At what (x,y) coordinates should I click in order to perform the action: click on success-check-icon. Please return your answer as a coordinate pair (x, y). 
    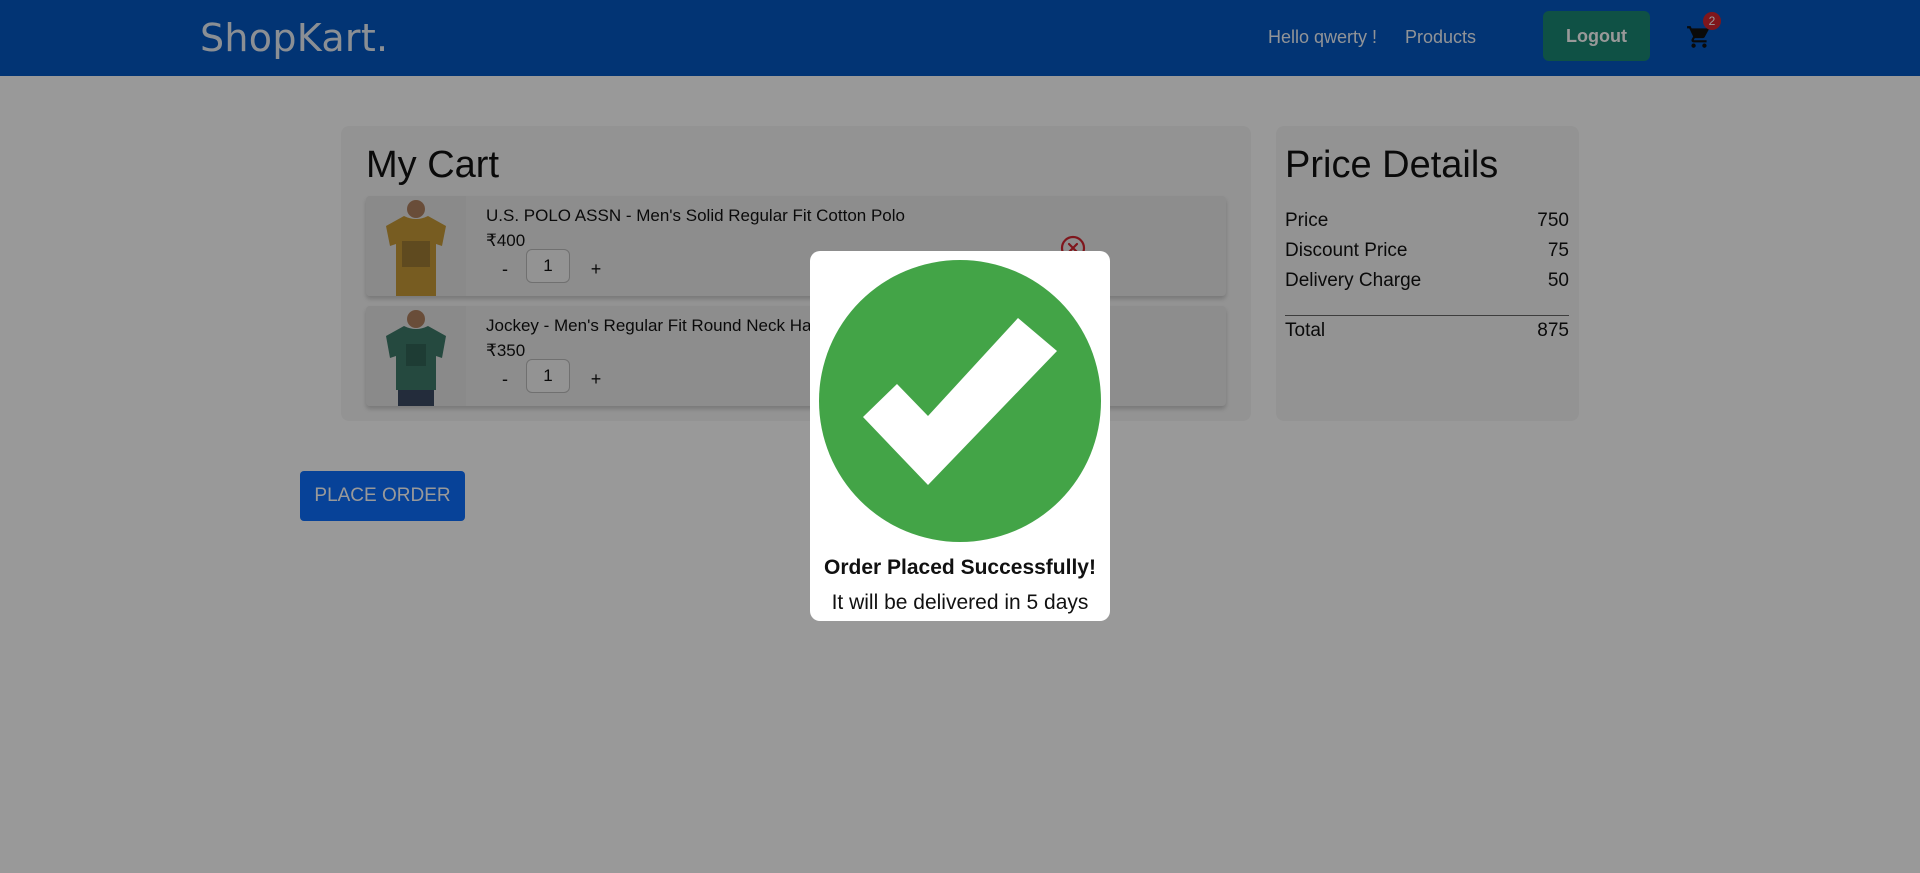
    Looking at the image, I should click on (960, 401).